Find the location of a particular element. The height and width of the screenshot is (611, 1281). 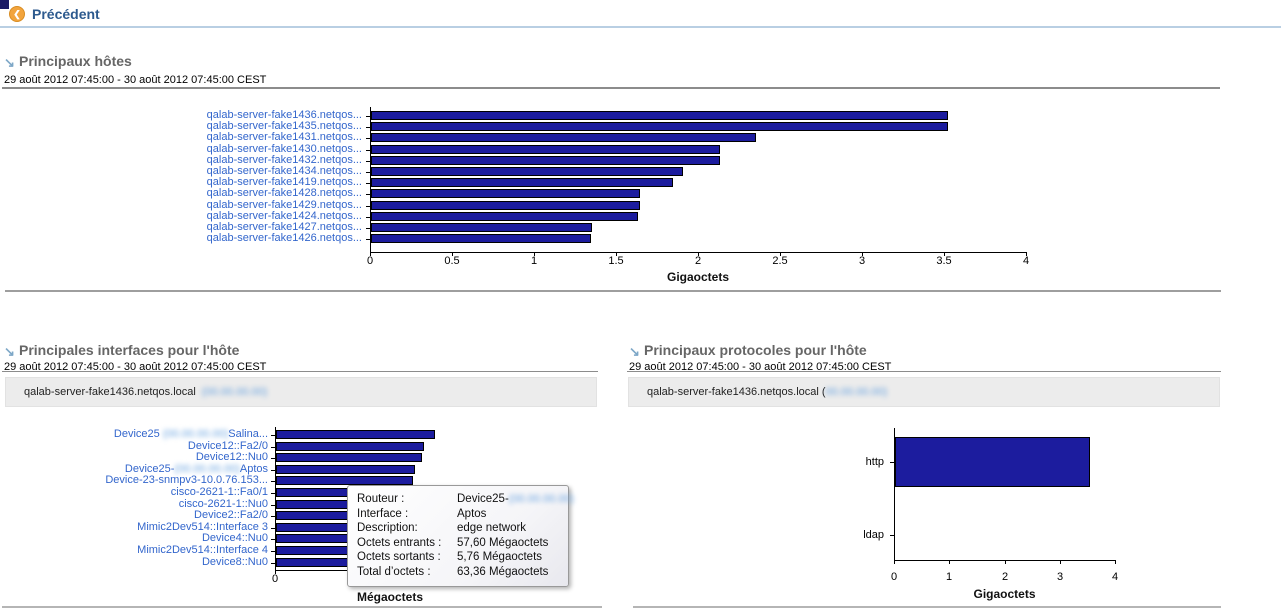

selected-host: qalab-server-fake1436.netqos.local is located at coordinates (110, 392).